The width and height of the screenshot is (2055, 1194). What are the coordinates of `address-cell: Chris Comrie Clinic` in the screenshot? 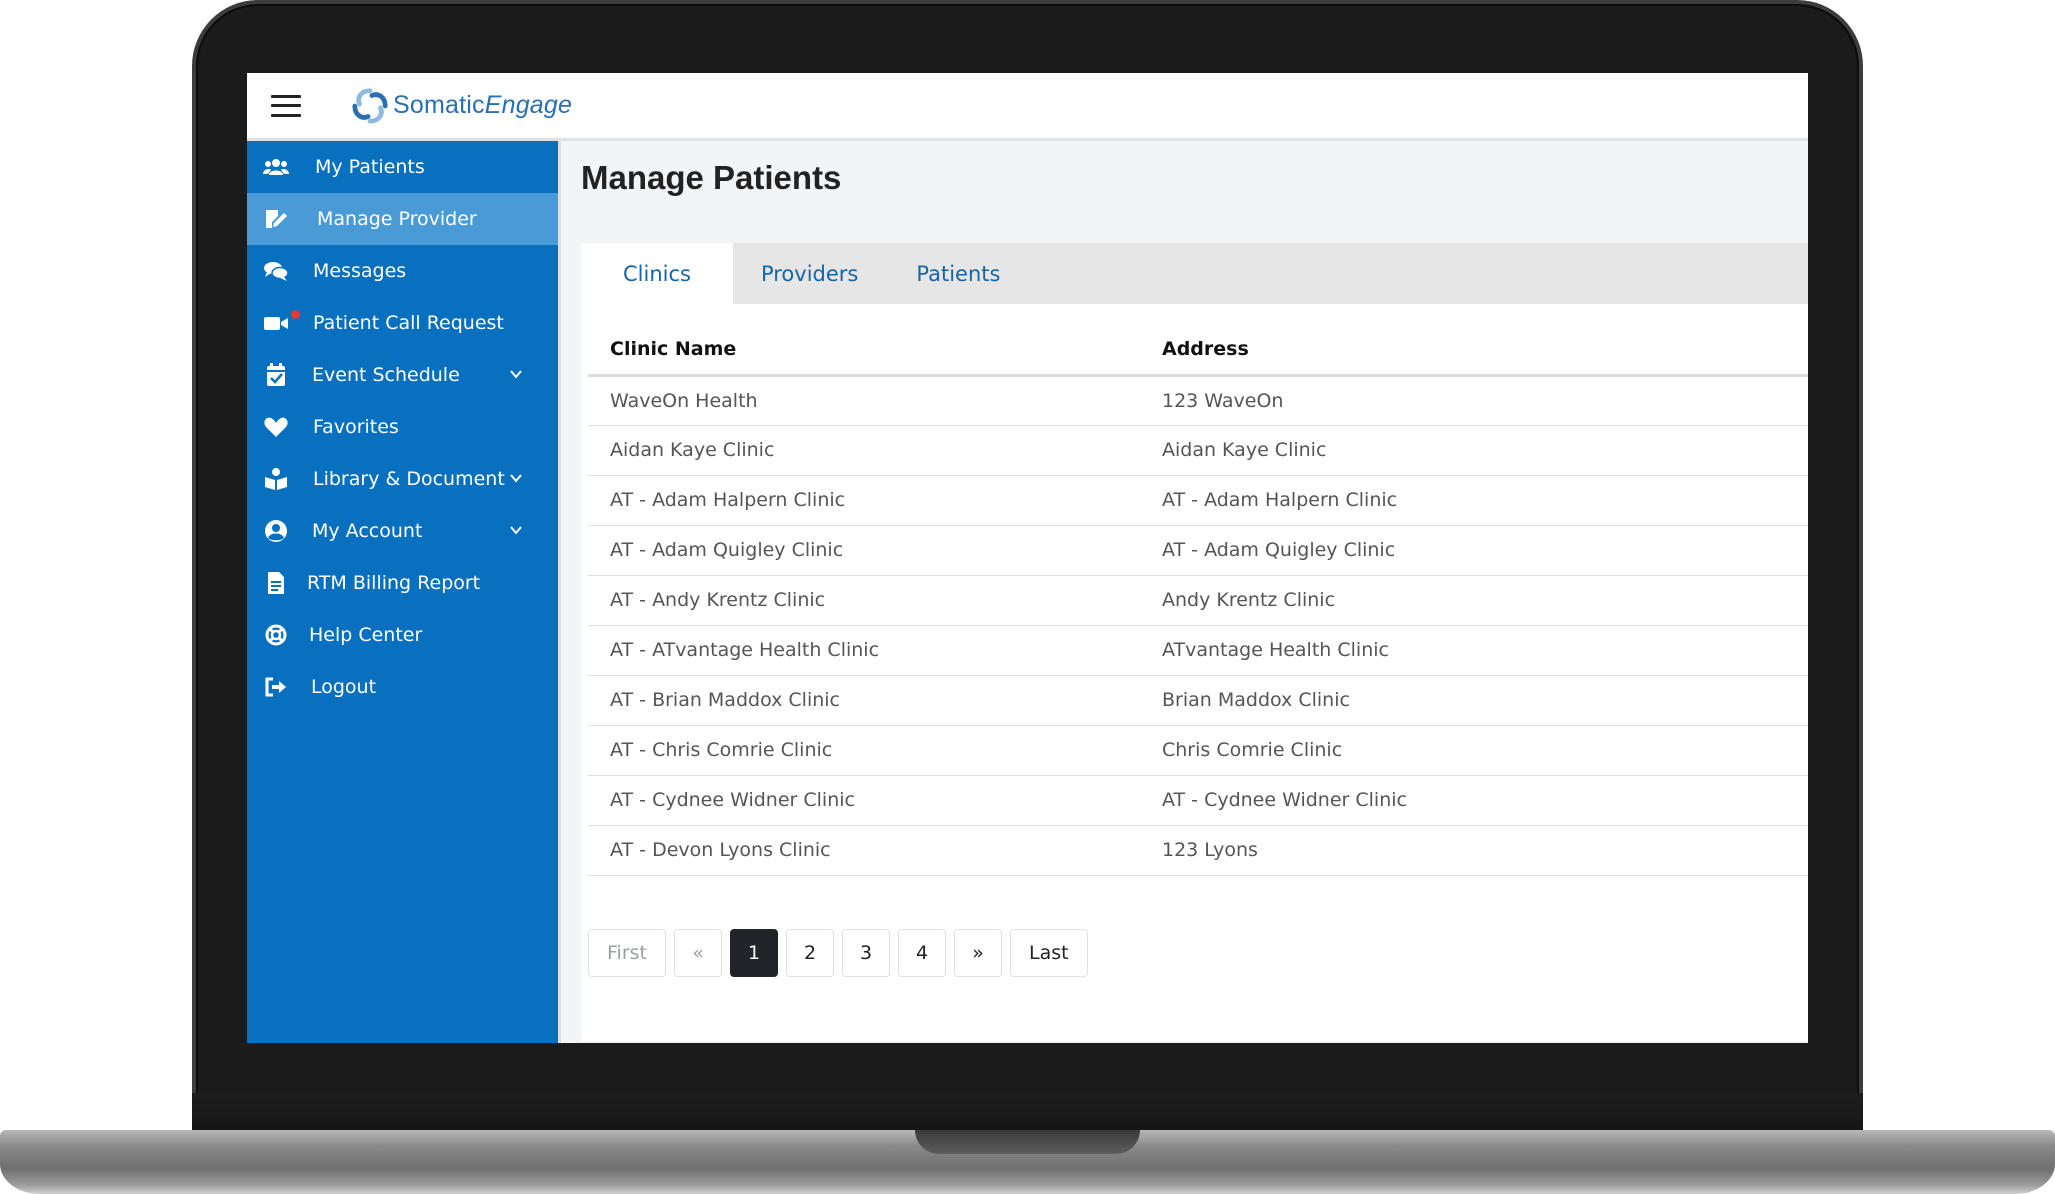 It's located at (1485, 750).